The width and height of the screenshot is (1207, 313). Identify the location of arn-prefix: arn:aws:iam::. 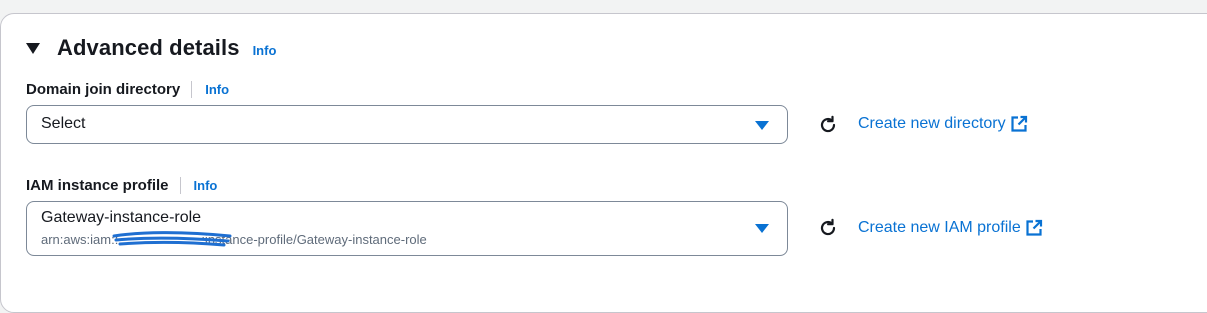
(80, 239).